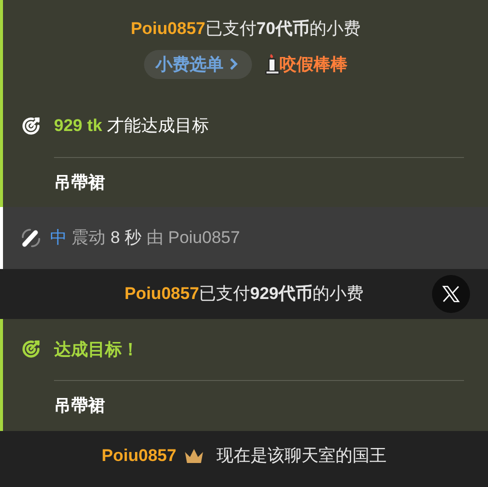  I want to click on user-name: Poiu0857, so click(139, 456).